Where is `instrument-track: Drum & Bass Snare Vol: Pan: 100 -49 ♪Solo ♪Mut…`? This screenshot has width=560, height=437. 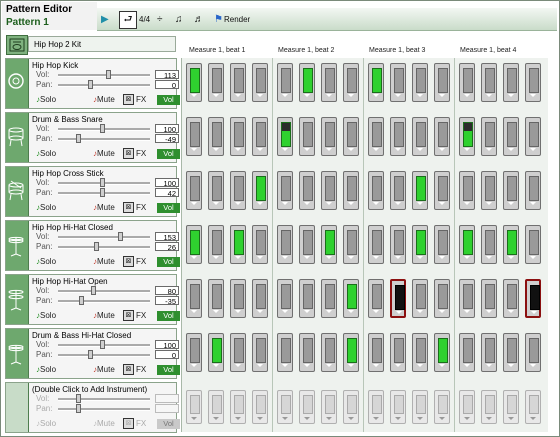
instrument-track: Drum & Bass Snare Vol: Pan: 100 -49 ♪Solo ♪Mut… is located at coordinates (92, 137).